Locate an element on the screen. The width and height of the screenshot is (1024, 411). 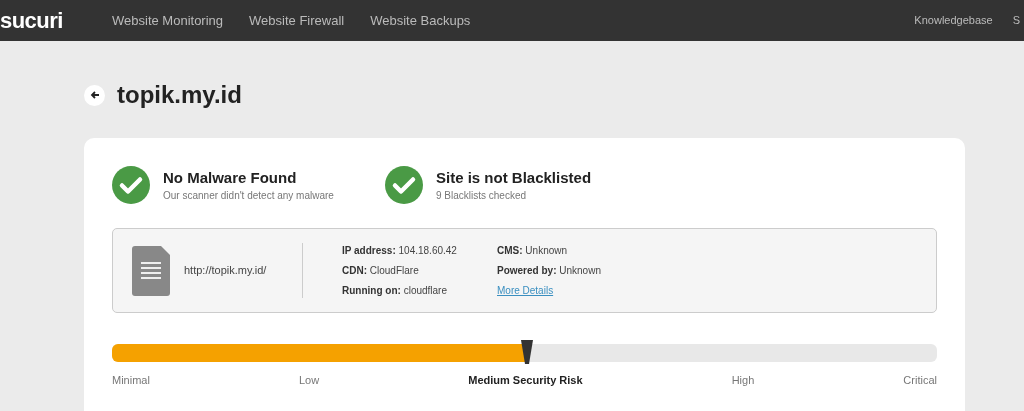
nav-link: Website Monitoring is located at coordinates (168, 20).